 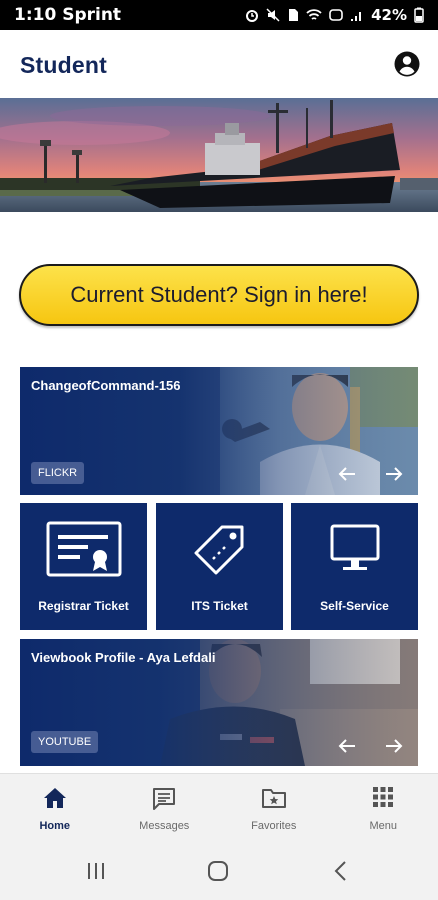 What do you see at coordinates (219, 15) in the screenshot?
I see `status-bar: 1:10 Sprint 42%` at bounding box center [219, 15].